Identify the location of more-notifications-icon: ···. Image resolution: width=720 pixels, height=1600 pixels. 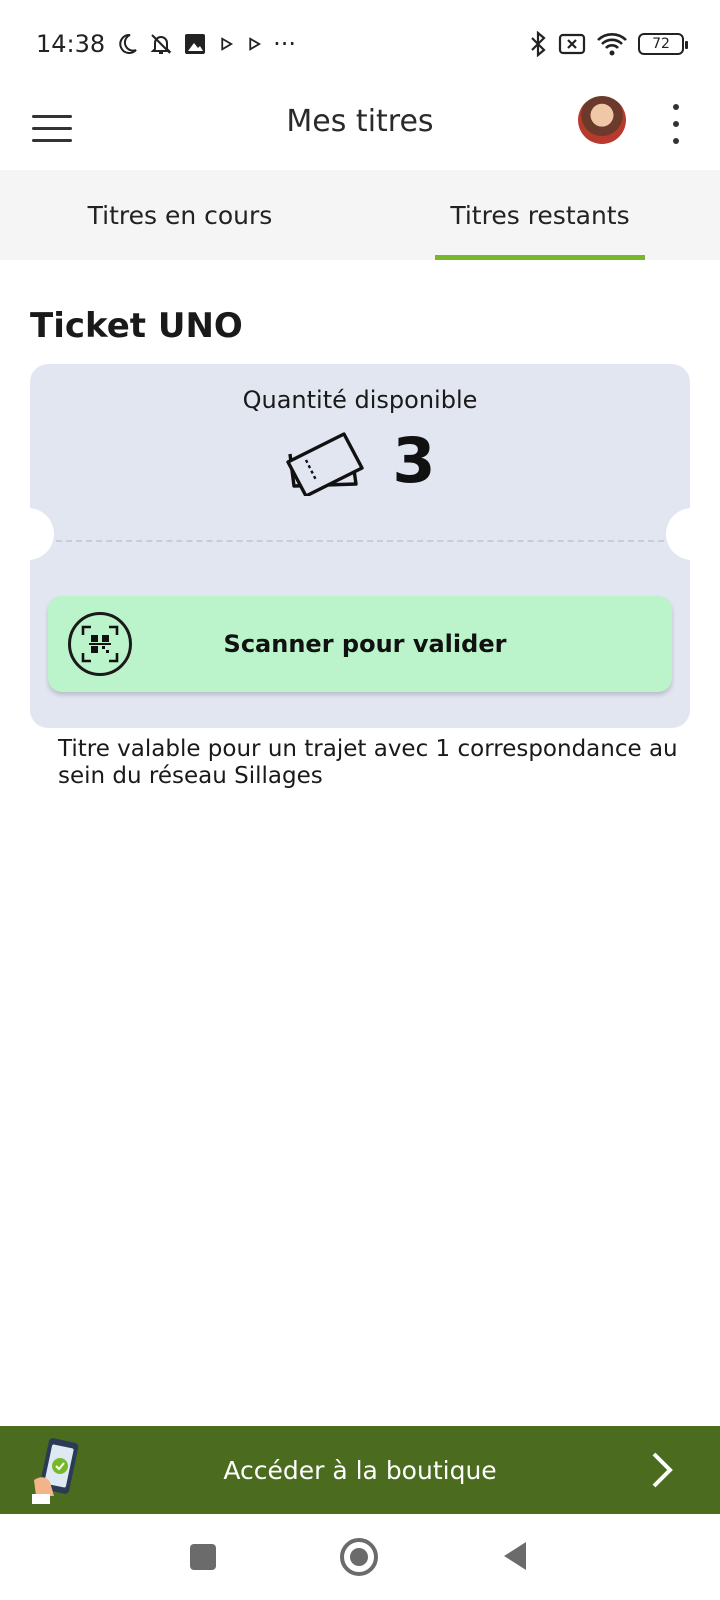
(285, 44).